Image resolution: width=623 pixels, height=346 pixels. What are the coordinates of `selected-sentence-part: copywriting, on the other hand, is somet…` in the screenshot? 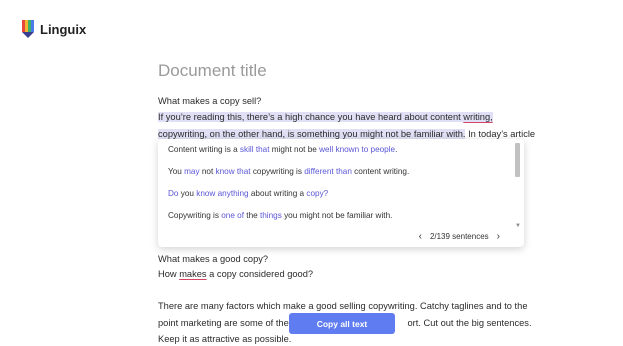 It's located at (312, 134).